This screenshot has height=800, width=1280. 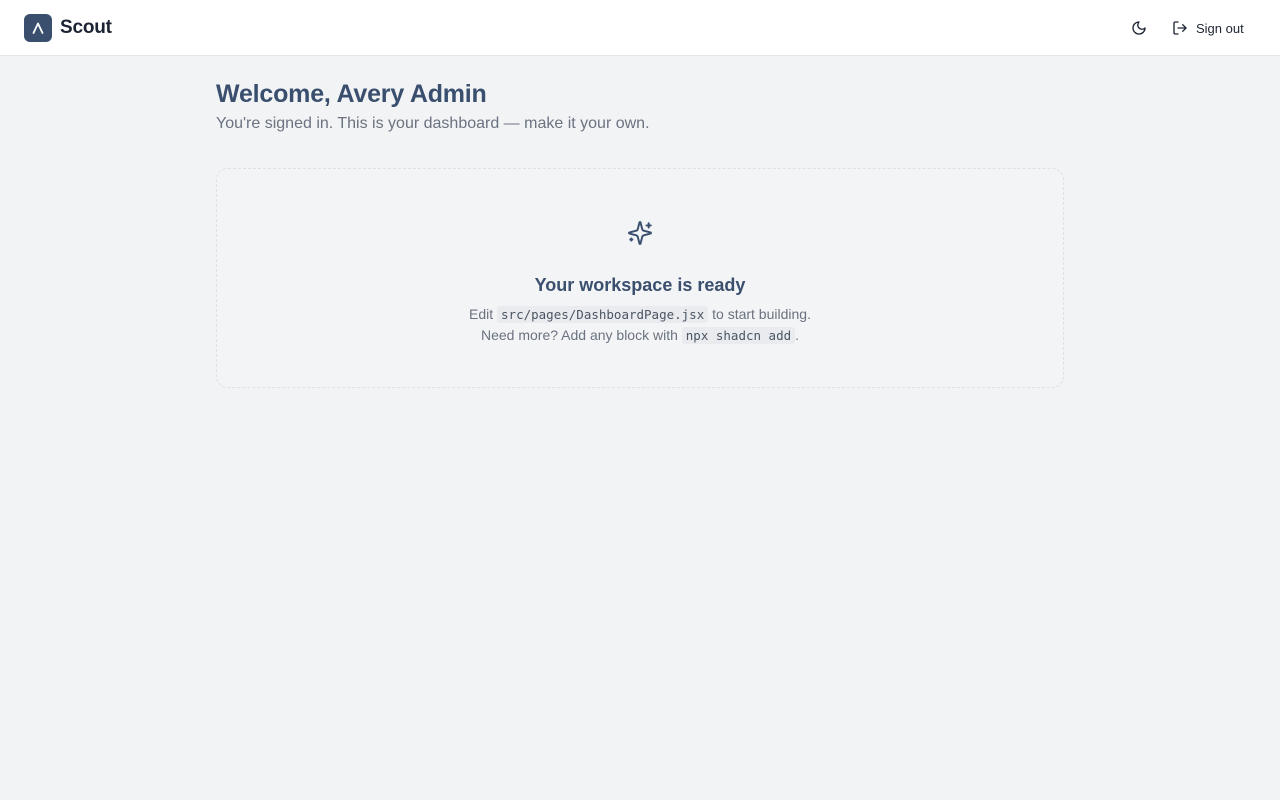 I want to click on log-out-icon, so click(x=1180, y=28).